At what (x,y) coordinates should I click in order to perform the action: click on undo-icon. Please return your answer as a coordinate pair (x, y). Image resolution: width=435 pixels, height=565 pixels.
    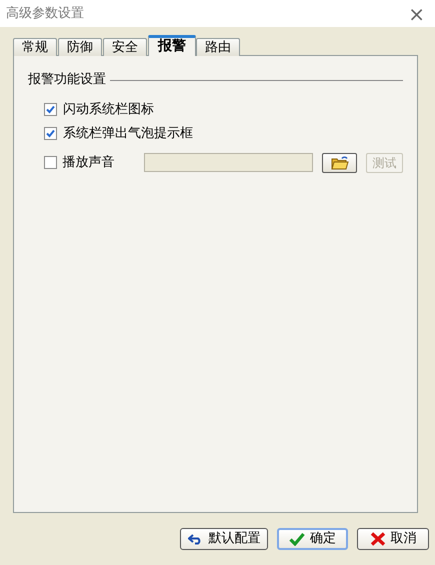
    Looking at the image, I should click on (196, 539).